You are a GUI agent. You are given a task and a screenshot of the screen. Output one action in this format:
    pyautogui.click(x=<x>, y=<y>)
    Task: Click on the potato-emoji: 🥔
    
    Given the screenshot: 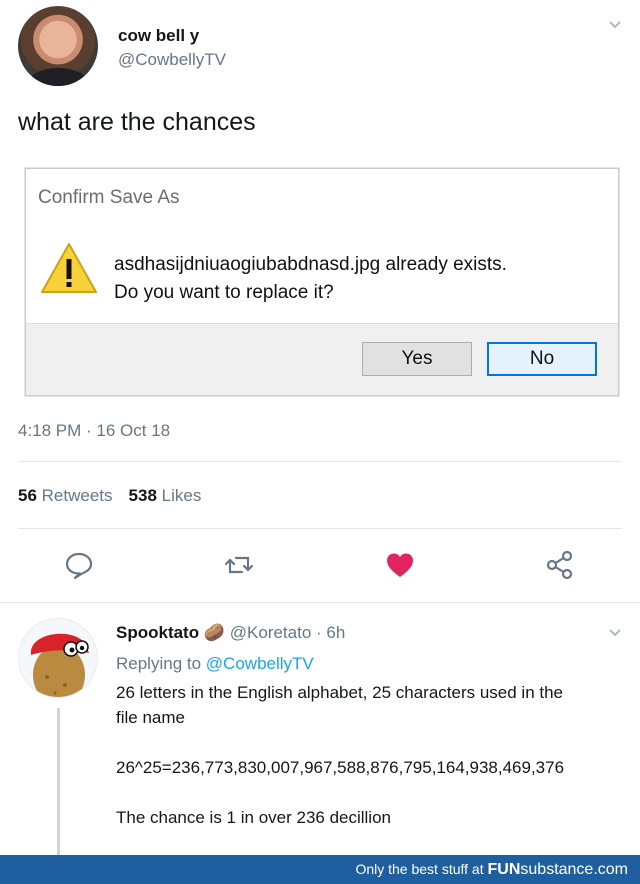 What is the action you would take?
    pyautogui.click(x=214, y=632)
    